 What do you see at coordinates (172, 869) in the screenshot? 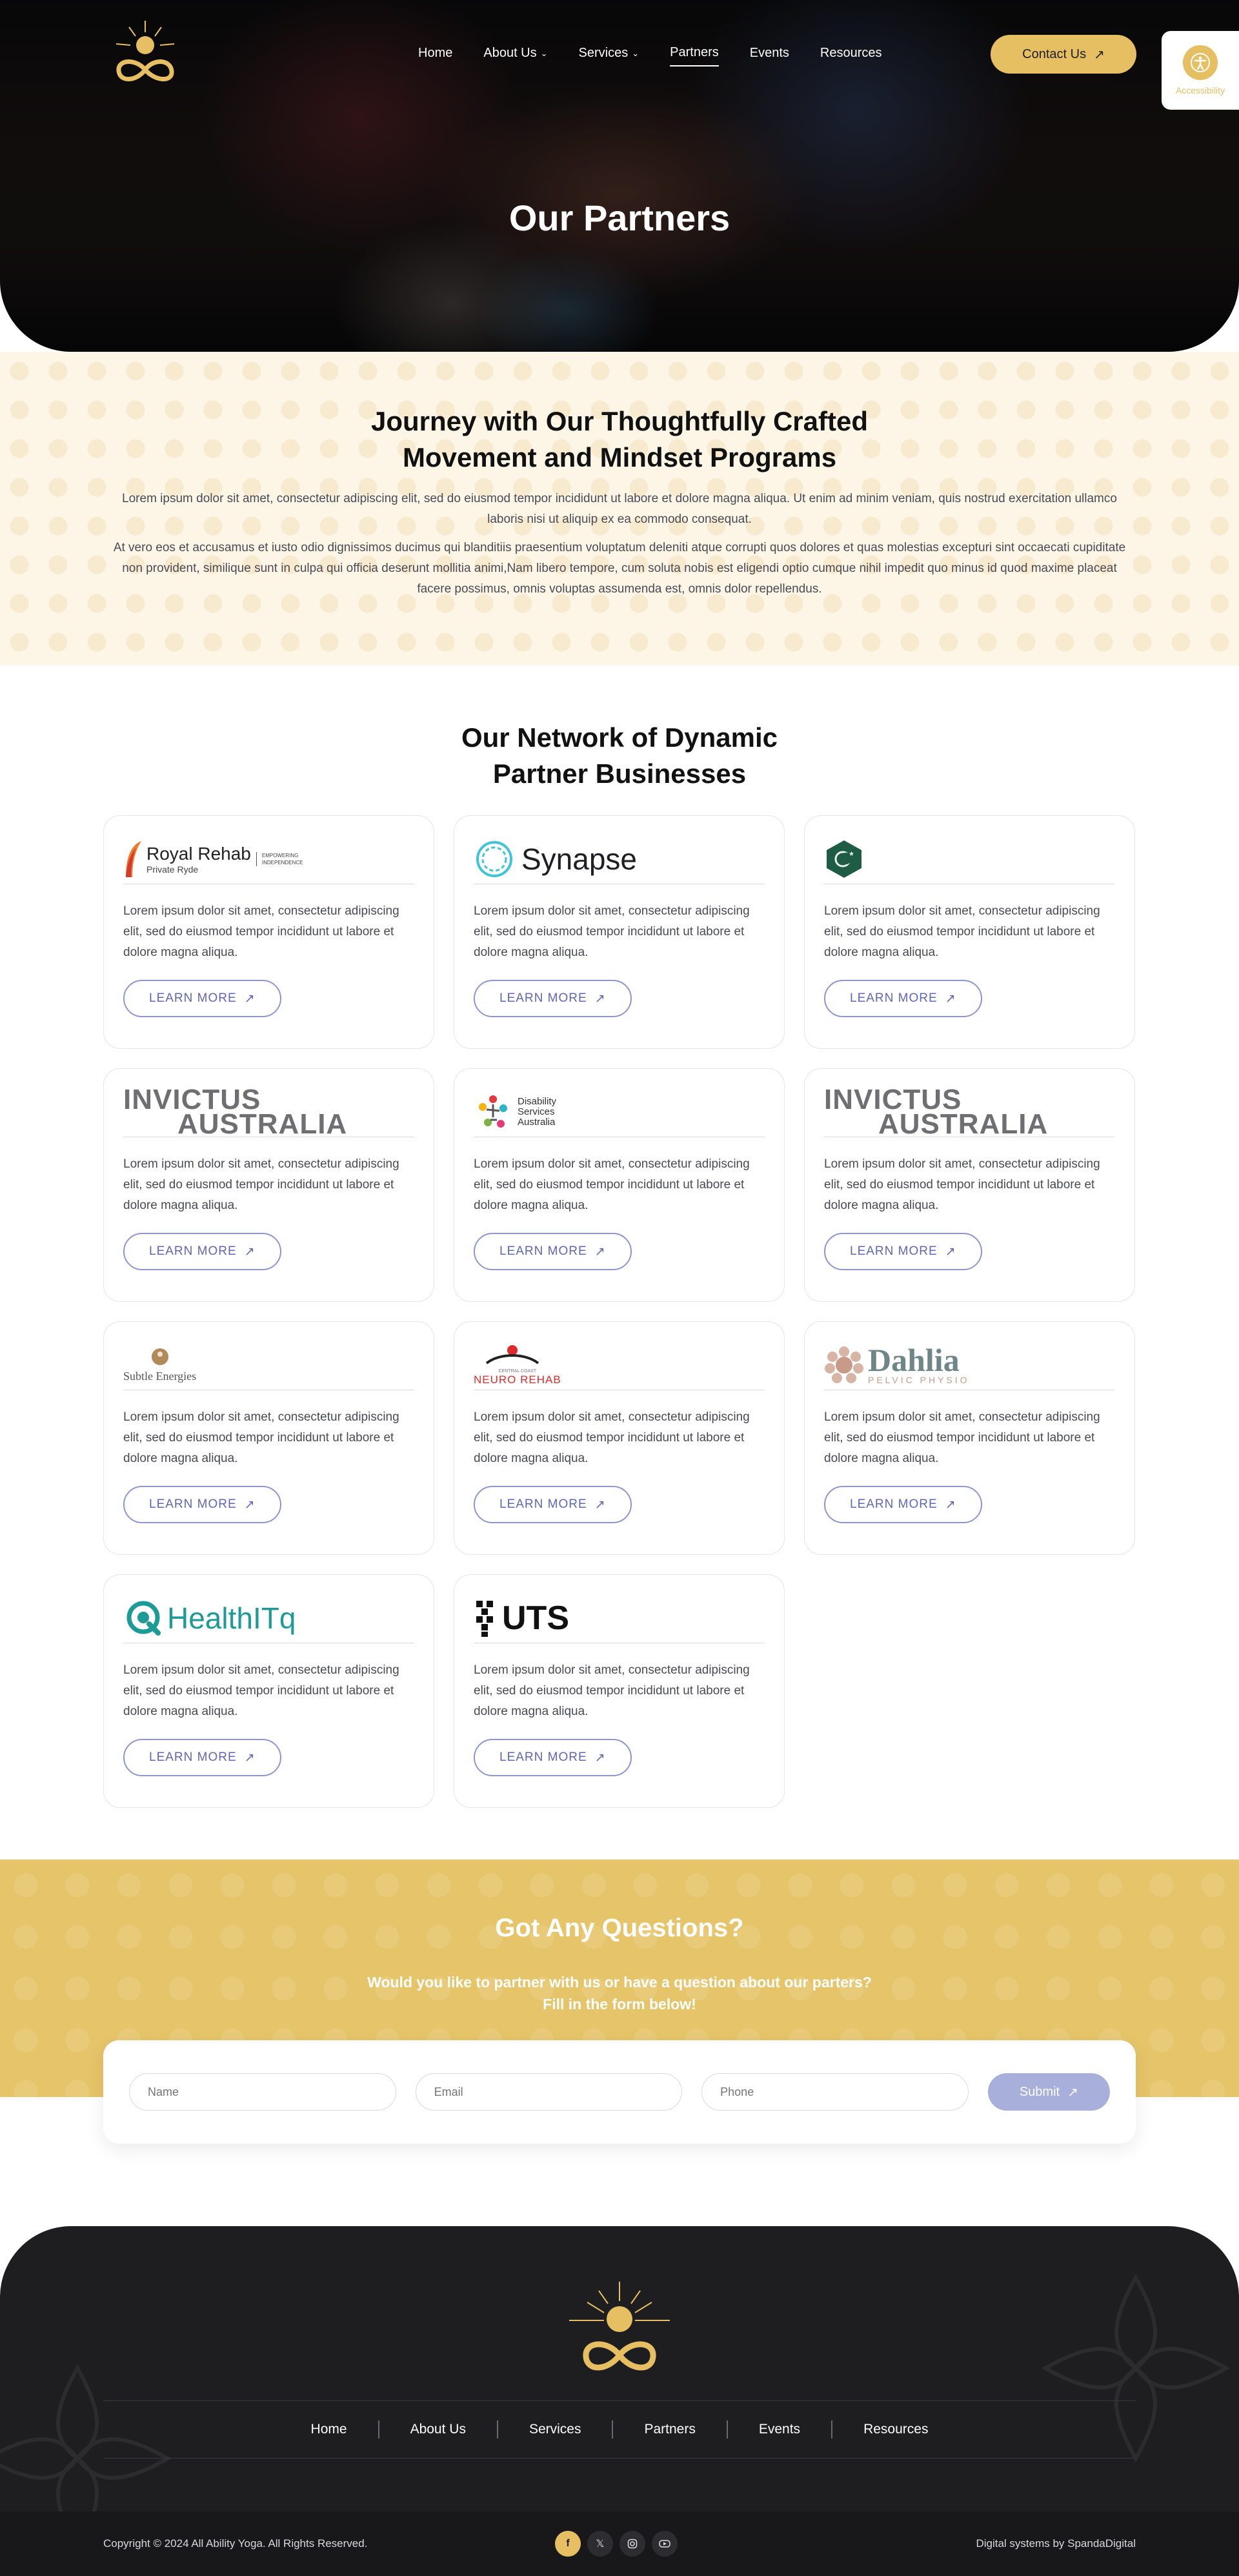
I see `partner-logo-subtext: Private Ryde` at bounding box center [172, 869].